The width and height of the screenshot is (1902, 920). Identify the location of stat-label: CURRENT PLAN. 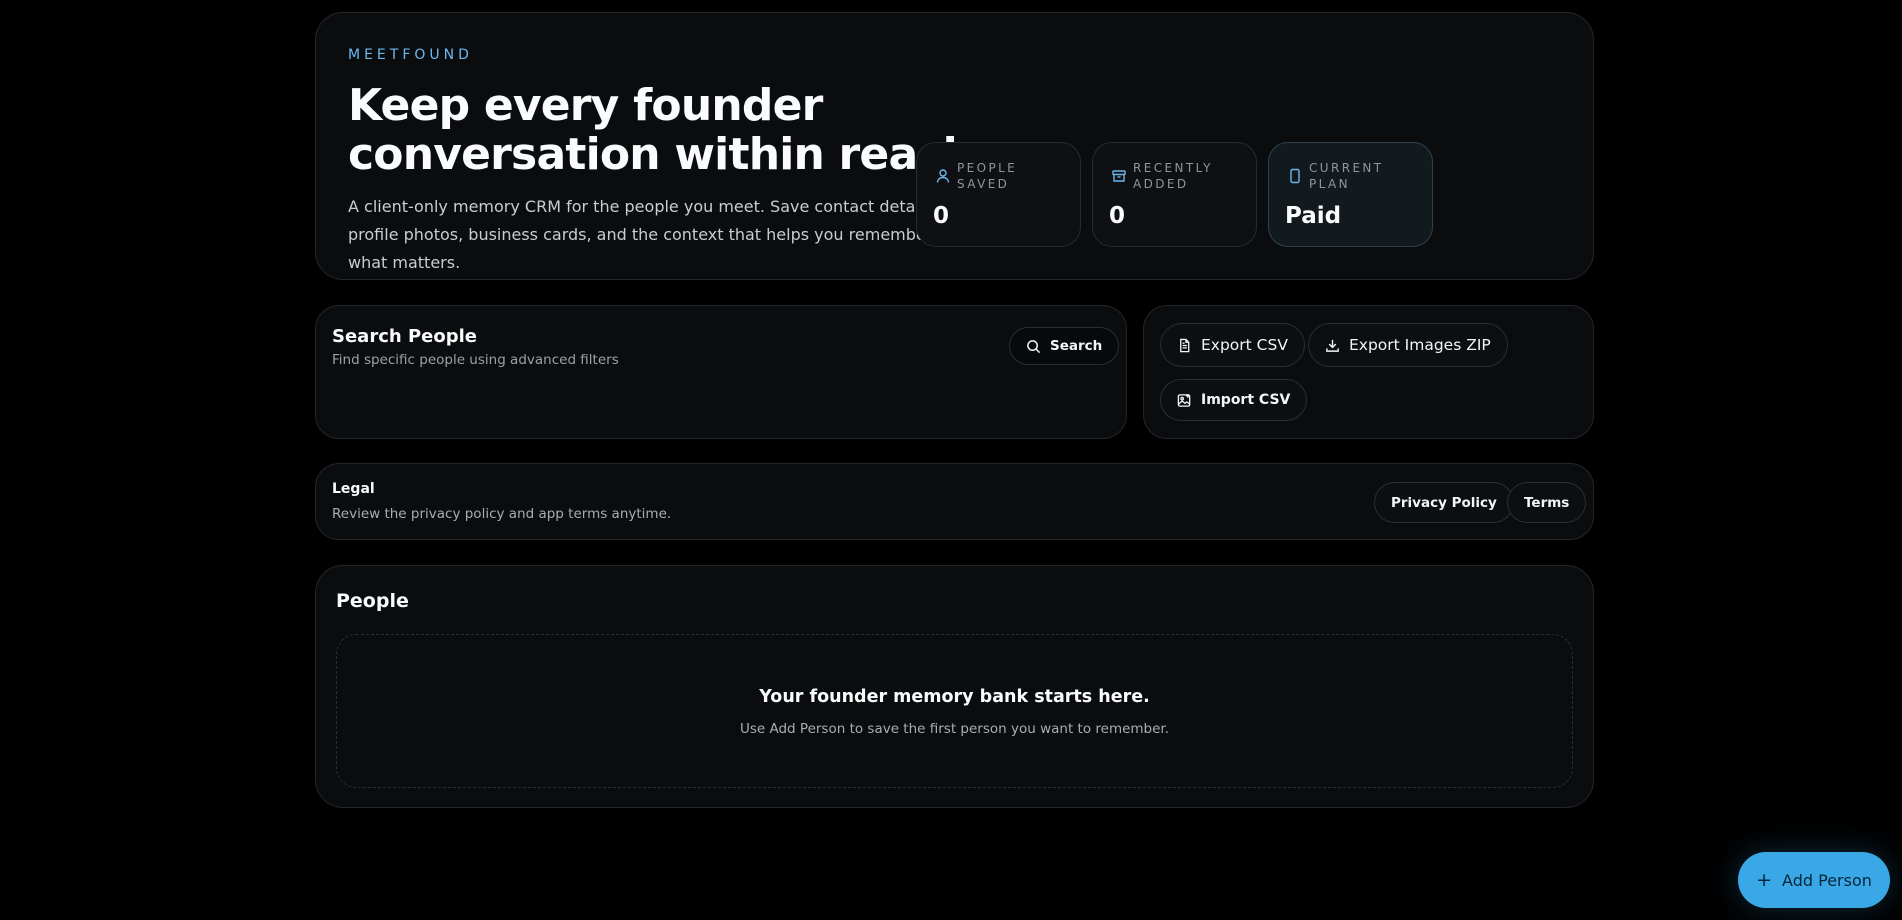
(1346, 176).